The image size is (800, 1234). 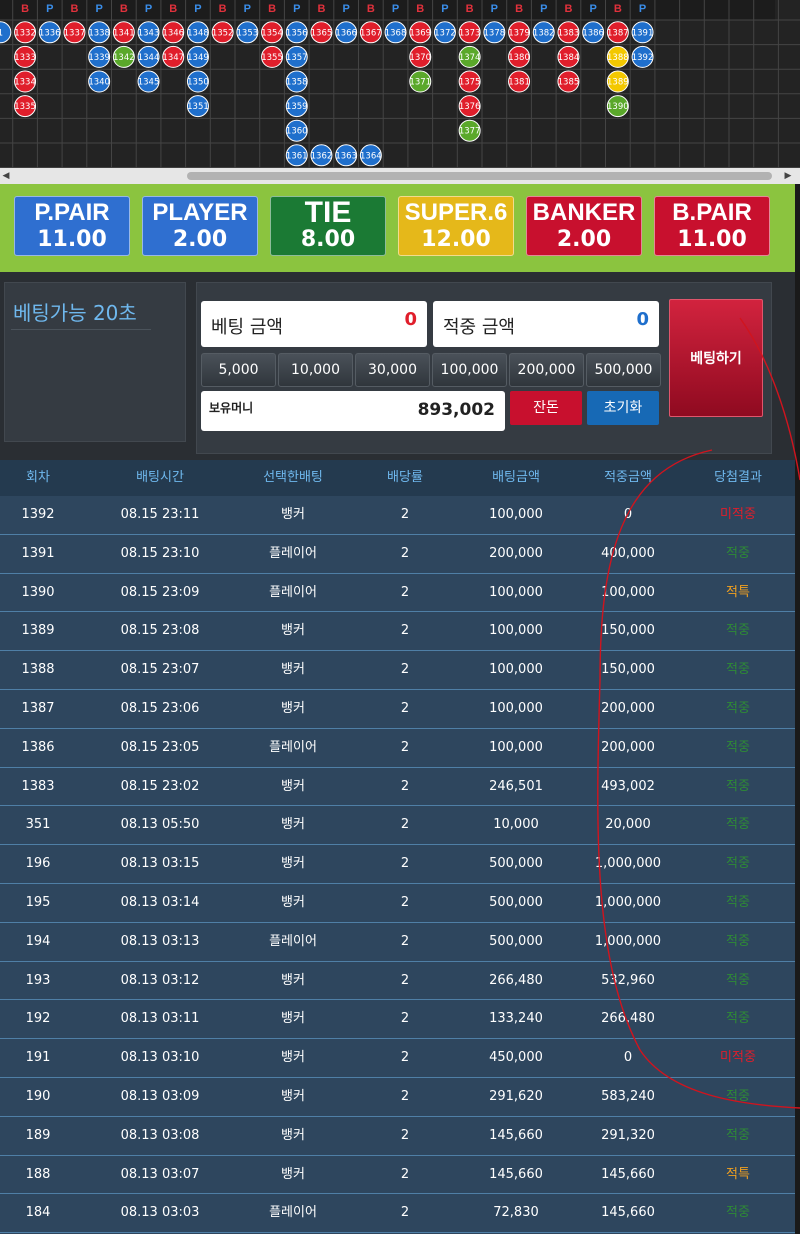 What do you see at coordinates (198, 33) in the screenshot?
I see `road-ball-label: 1348` at bounding box center [198, 33].